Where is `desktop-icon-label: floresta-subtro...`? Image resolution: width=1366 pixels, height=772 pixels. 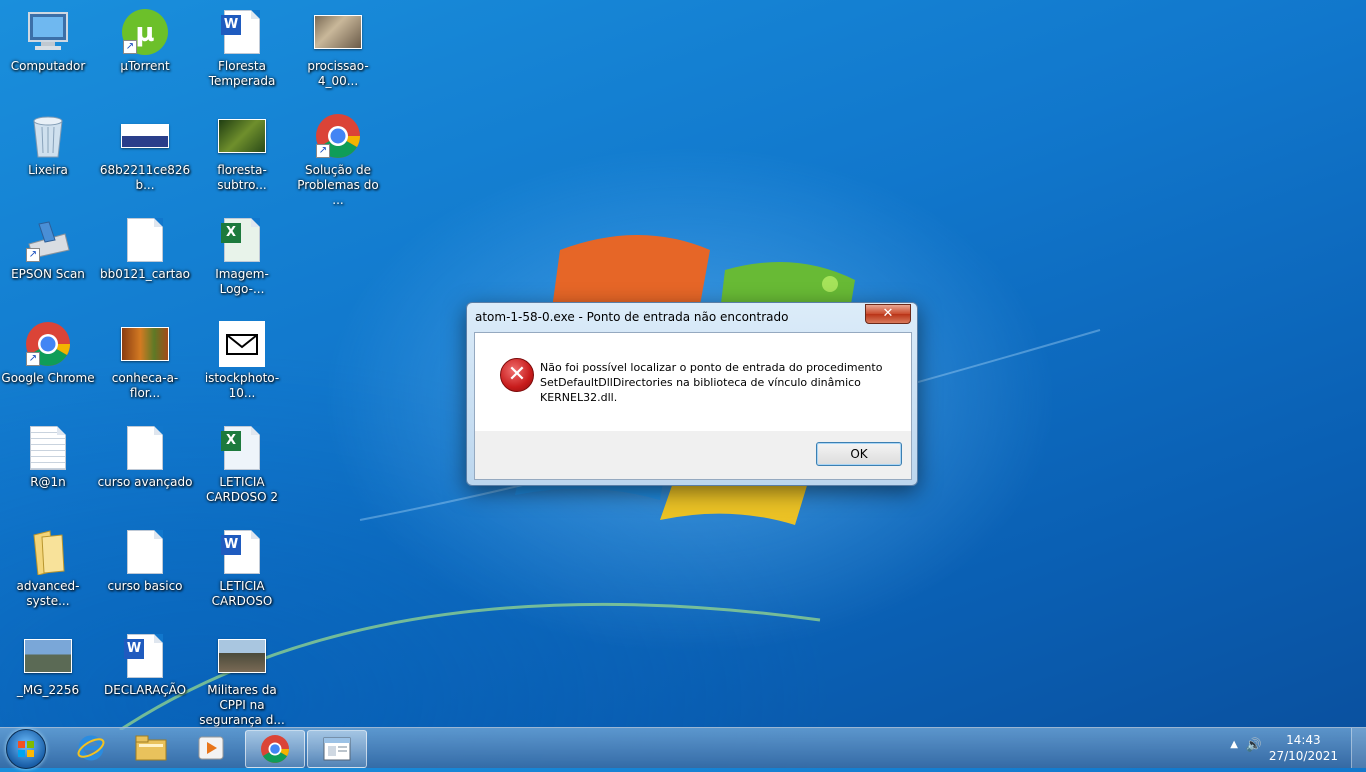
desktop-icon-label: floresta-subtro... is located at coordinates (242, 177).